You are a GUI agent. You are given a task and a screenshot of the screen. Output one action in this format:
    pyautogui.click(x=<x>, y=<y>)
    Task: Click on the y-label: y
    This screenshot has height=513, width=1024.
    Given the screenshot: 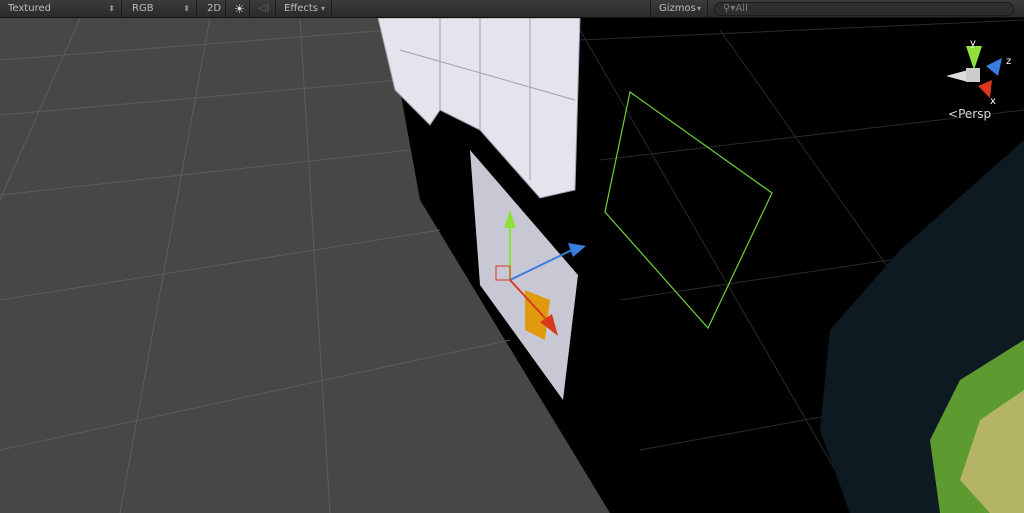 What is the action you would take?
    pyautogui.click(x=973, y=43)
    